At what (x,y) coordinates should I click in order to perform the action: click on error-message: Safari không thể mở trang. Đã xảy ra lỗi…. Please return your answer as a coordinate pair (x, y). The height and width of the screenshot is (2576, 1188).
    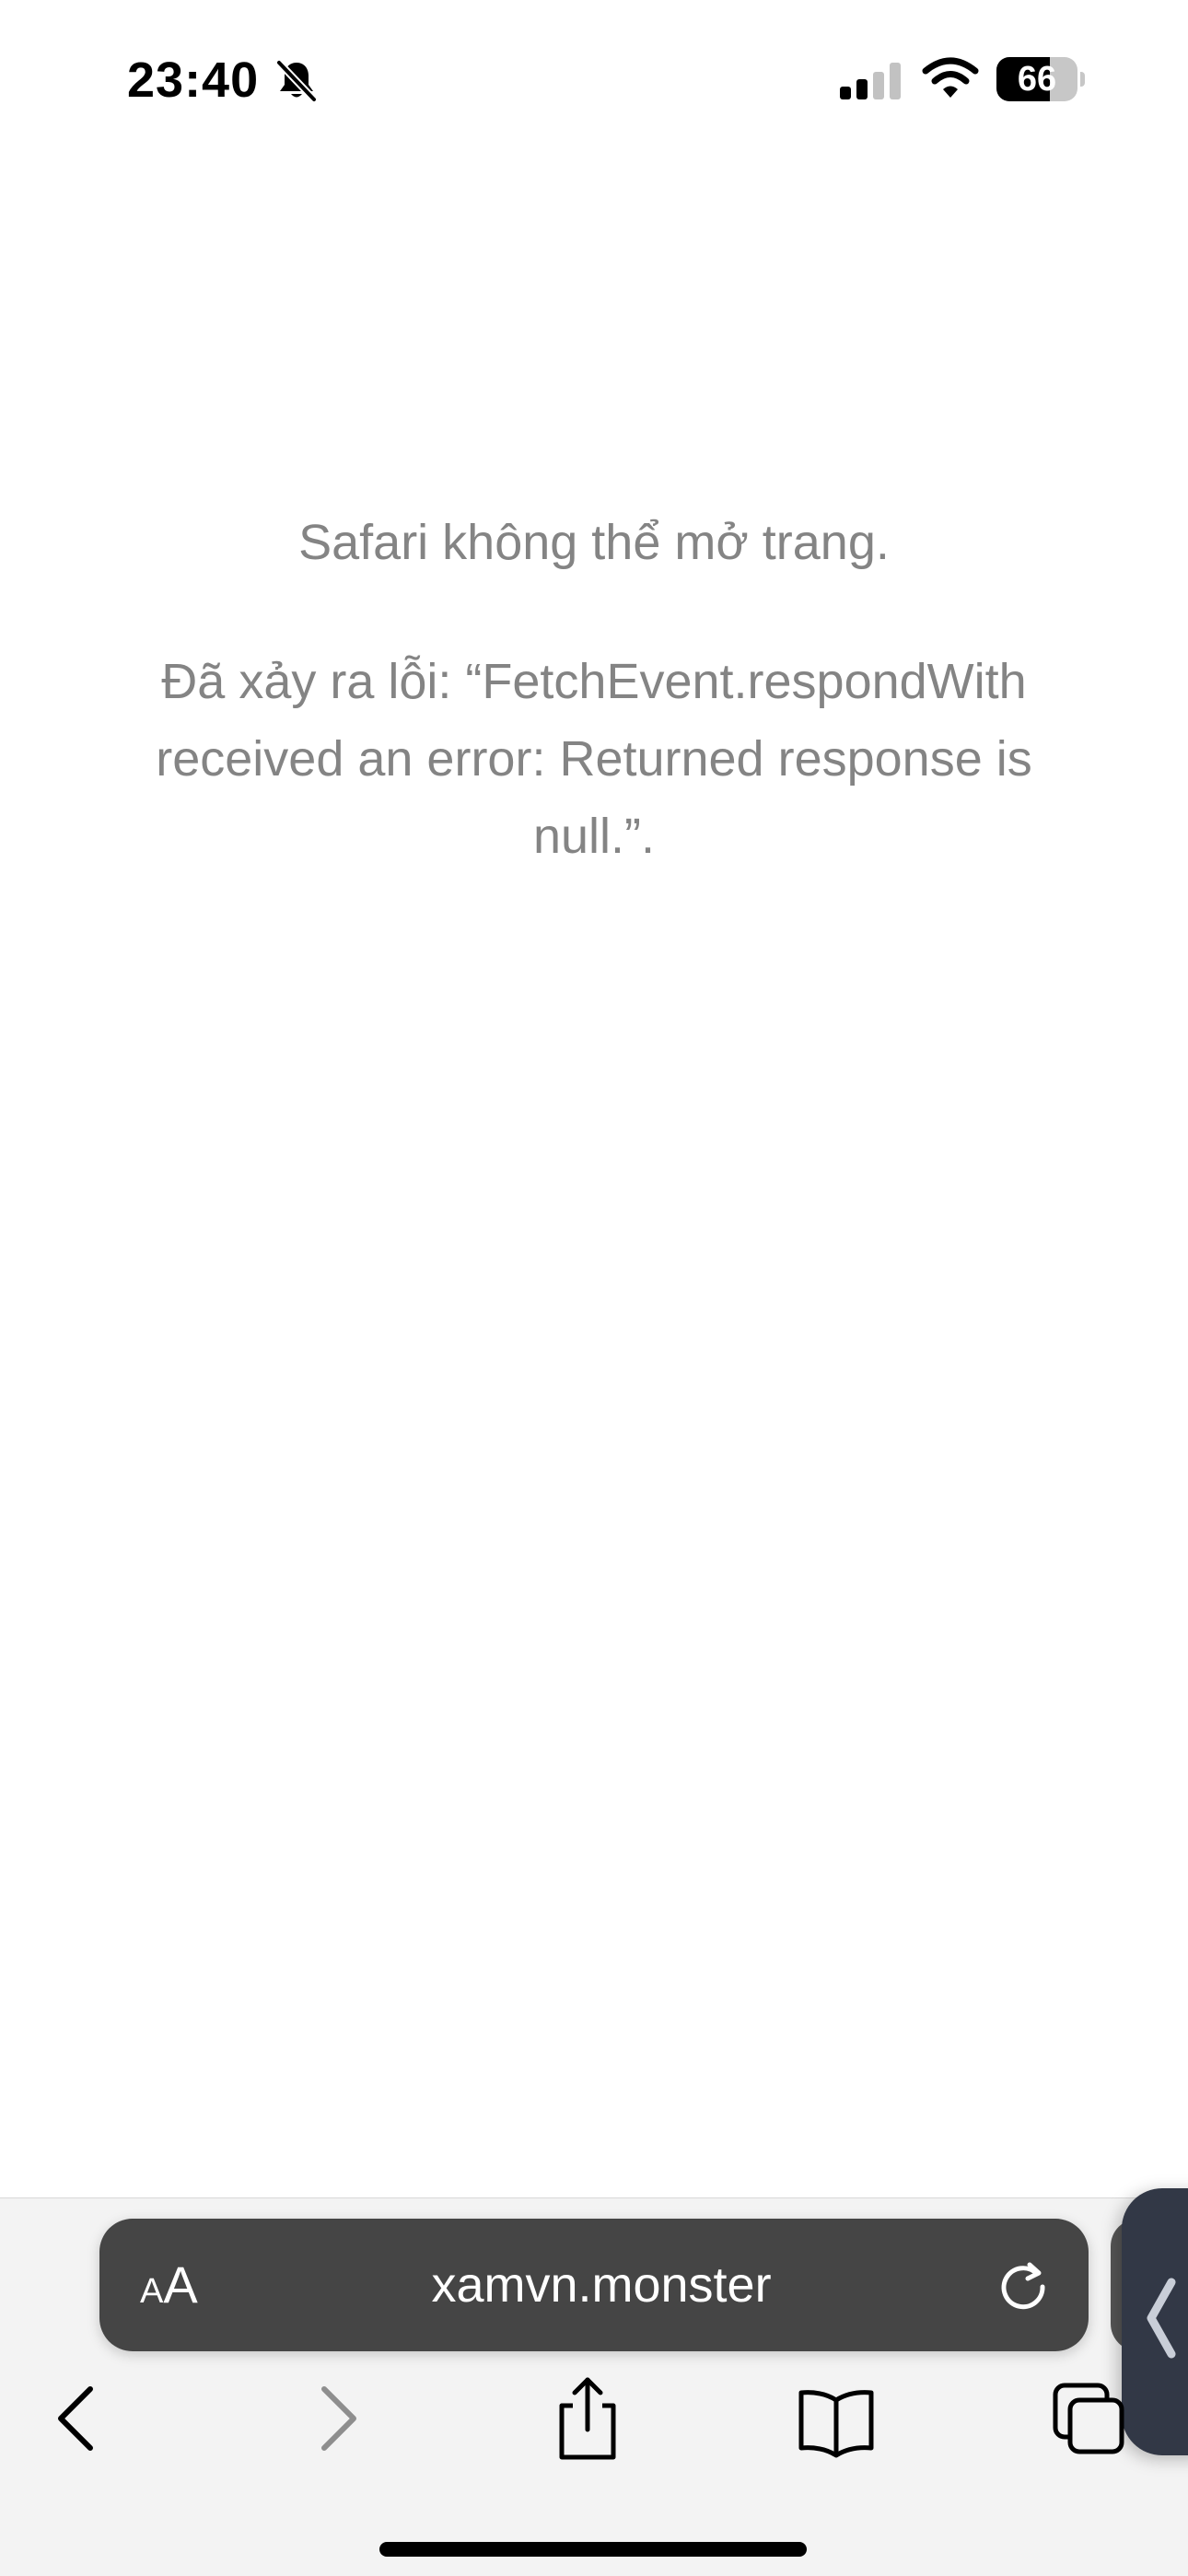
    Looking at the image, I should click on (594, 686).